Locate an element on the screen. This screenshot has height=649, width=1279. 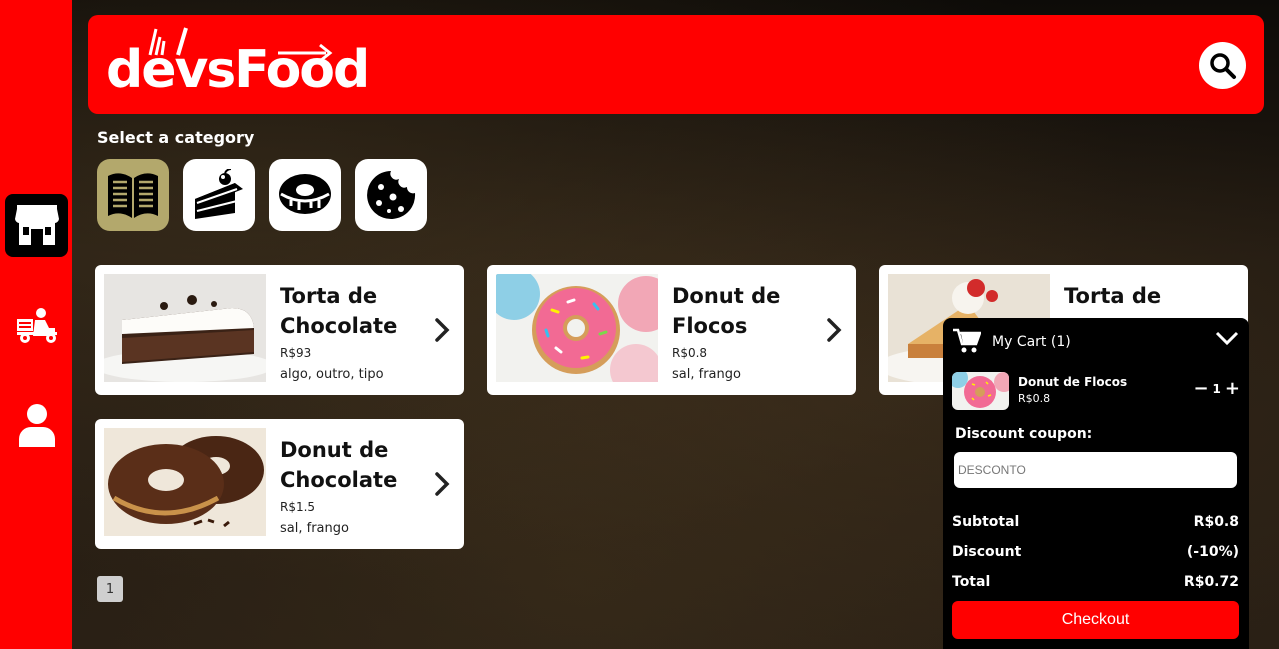
category-title: Select a category is located at coordinates (176, 137).